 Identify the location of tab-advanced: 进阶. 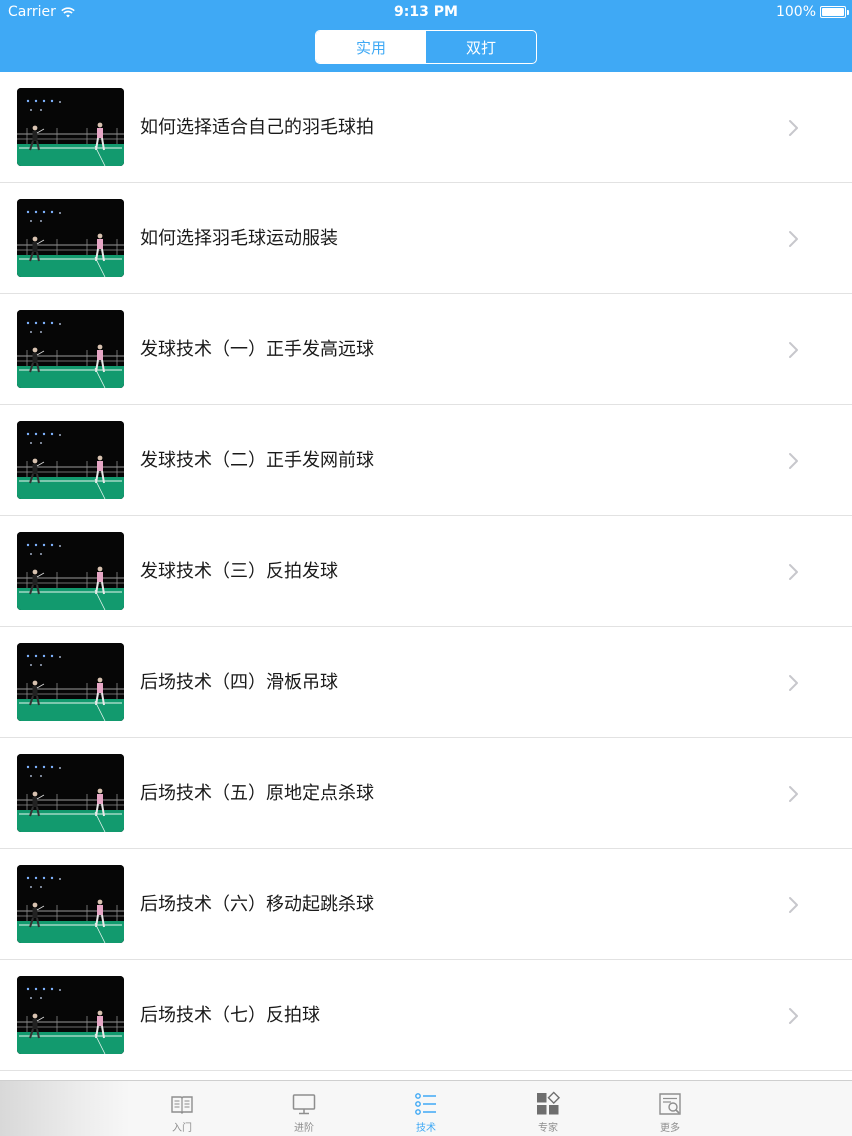
(304, 1108).